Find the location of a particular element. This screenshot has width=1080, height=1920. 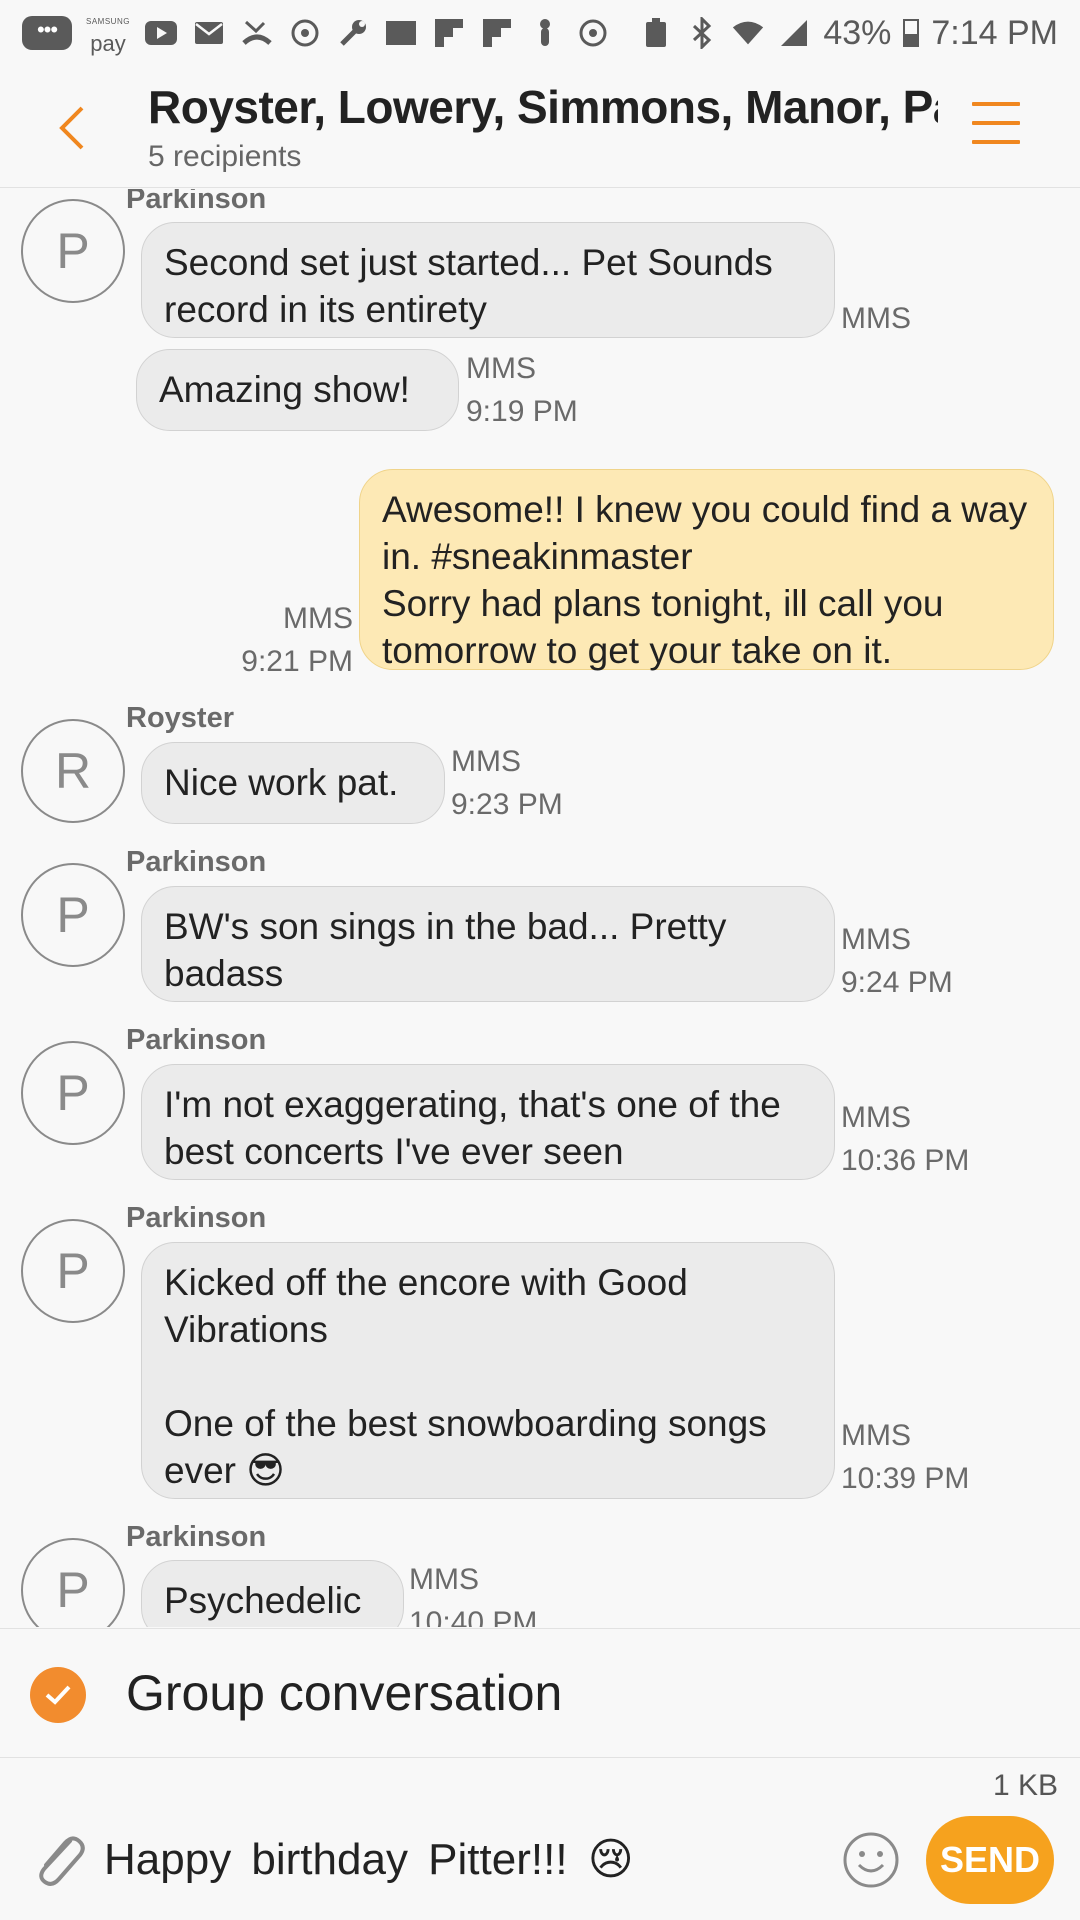

battery-percent: 43% is located at coordinates (857, 32).